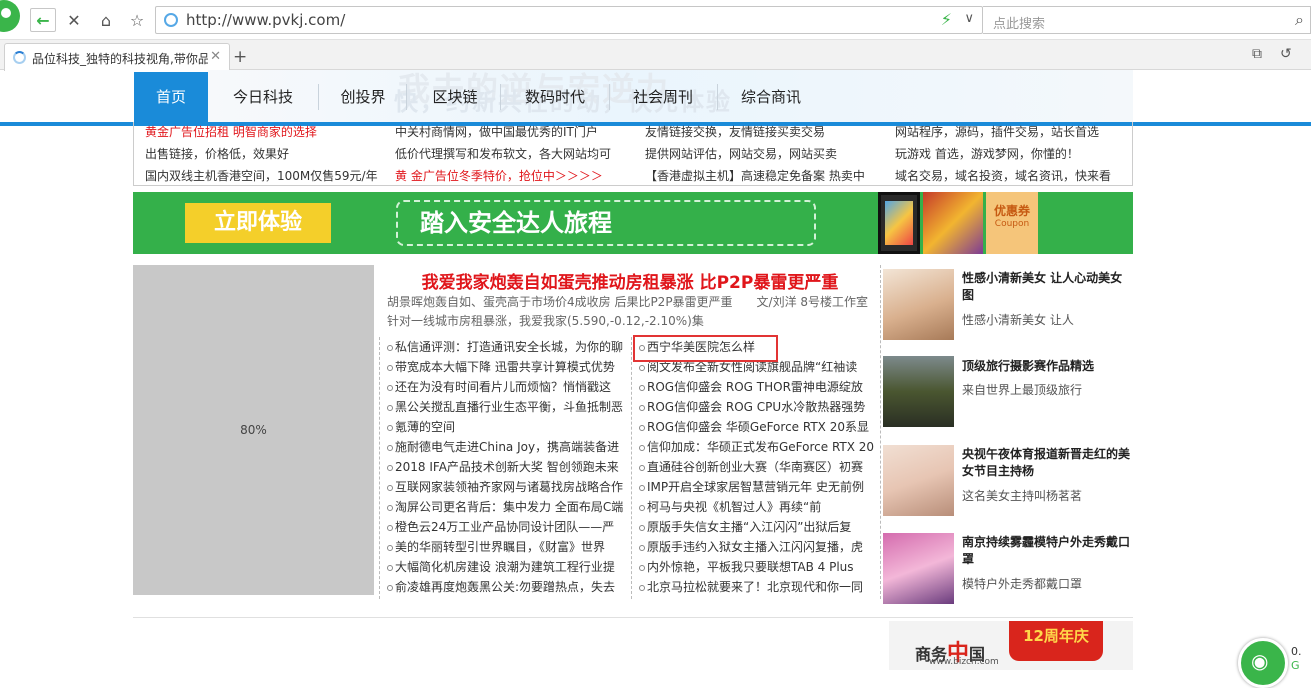 The image size is (1311, 688). Describe the element at coordinates (1022, 584) in the screenshot. I see `side-item-desc: 模特户外走秀都戴口罩` at that location.